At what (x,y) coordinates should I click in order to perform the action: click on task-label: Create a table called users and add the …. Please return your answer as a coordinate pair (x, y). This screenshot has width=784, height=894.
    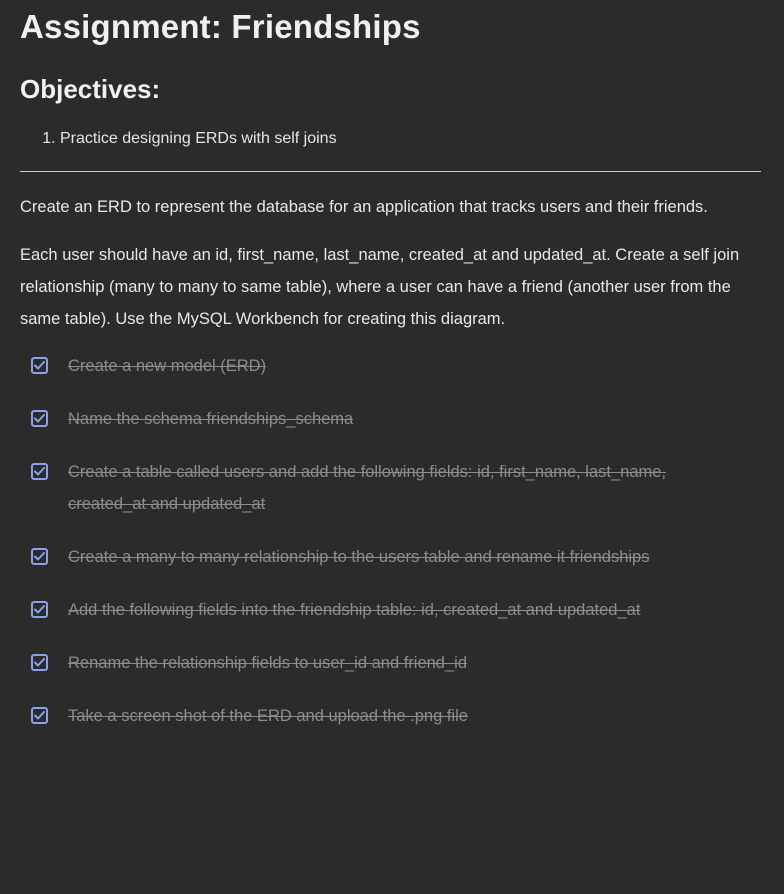
    Looking at the image, I should click on (367, 488).